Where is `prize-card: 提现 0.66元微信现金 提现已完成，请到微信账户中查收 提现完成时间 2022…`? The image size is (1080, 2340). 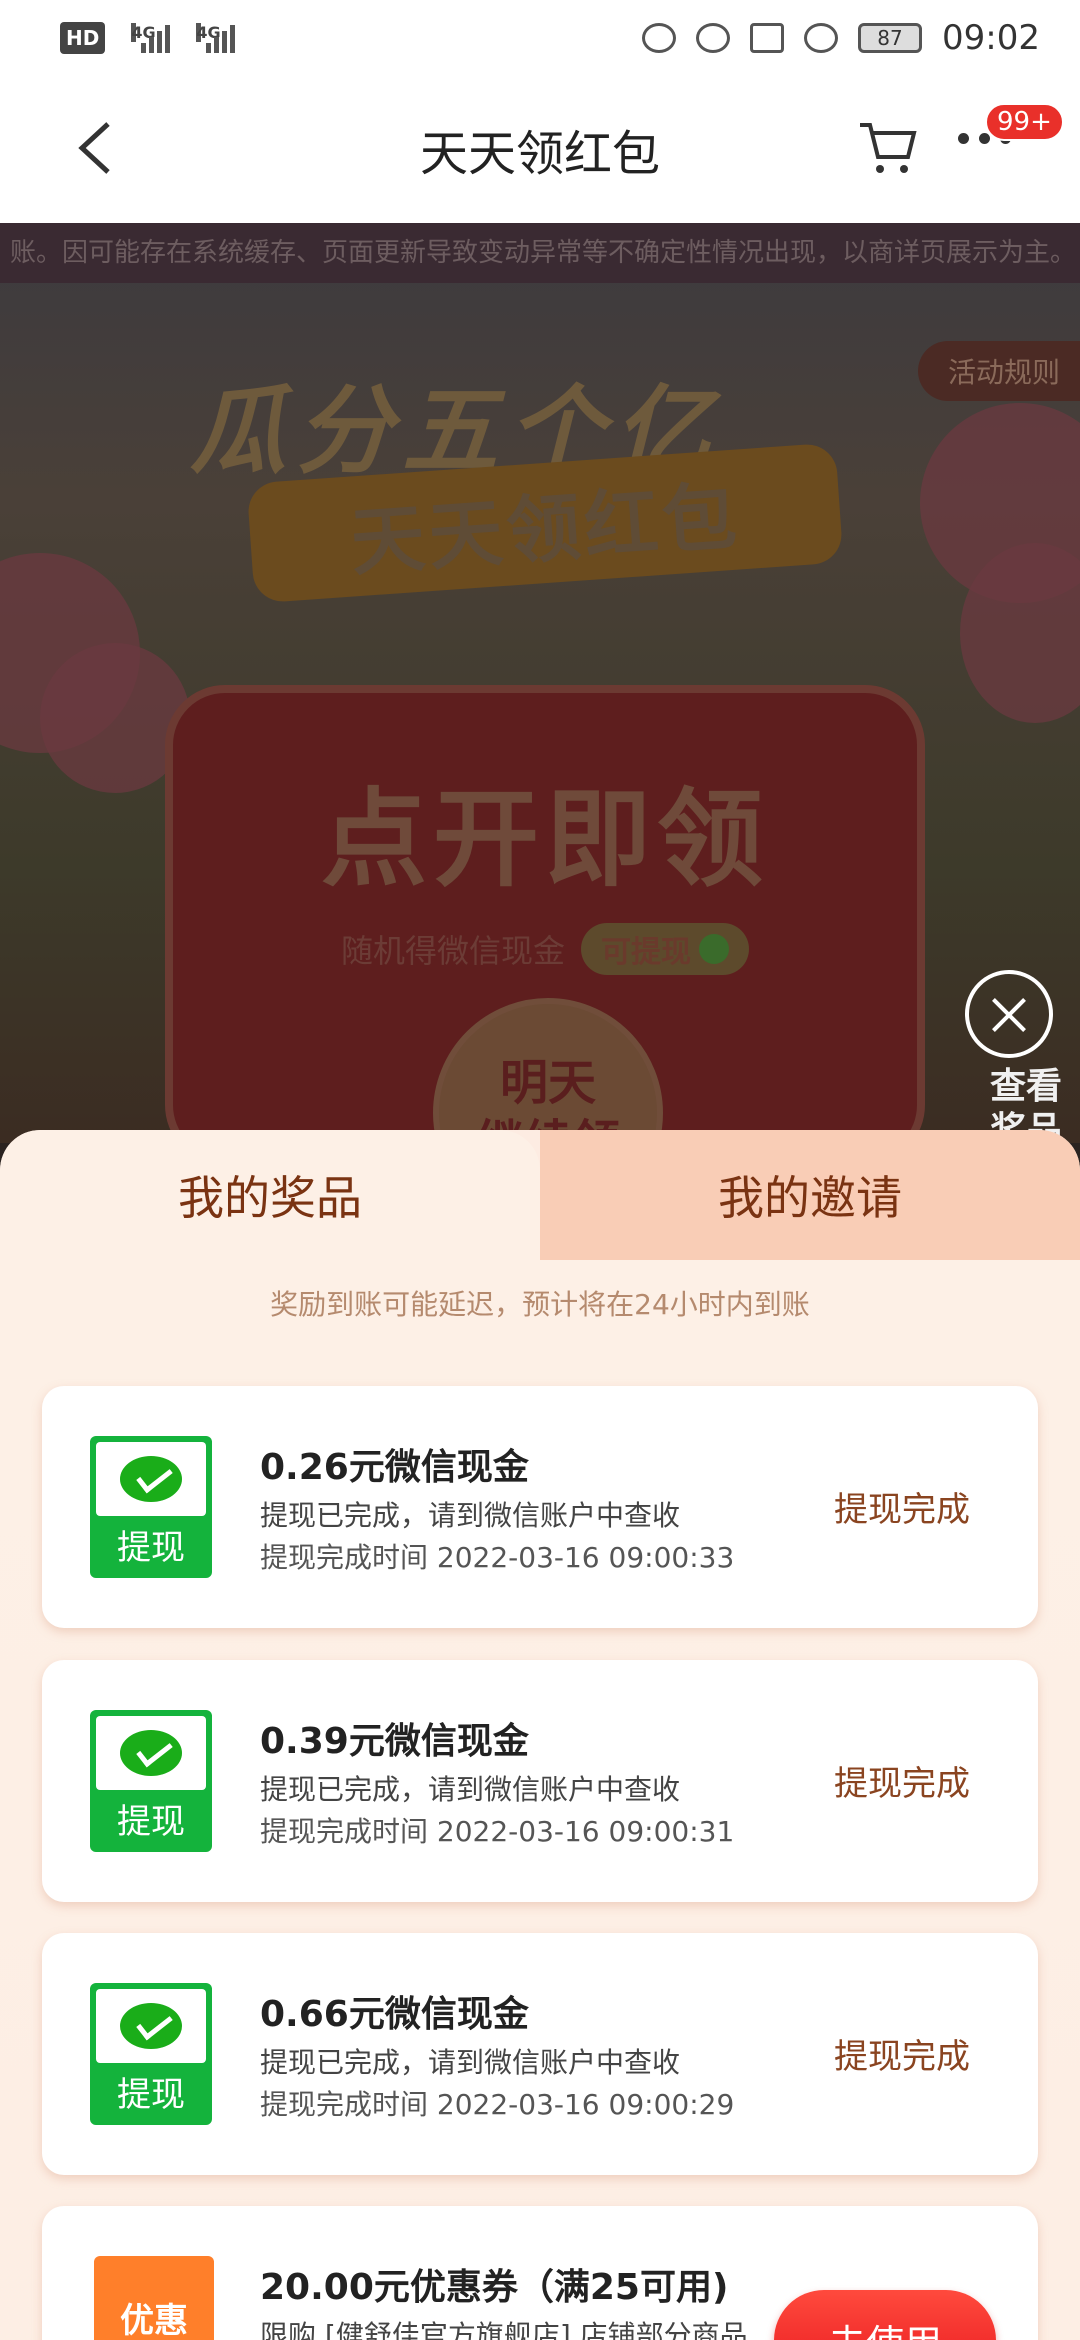 prize-card: 提现 0.66元微信现金 提现已完成，请到微信账户中查收 提现完成时间 2022… is located at coordinates (540, 2054).